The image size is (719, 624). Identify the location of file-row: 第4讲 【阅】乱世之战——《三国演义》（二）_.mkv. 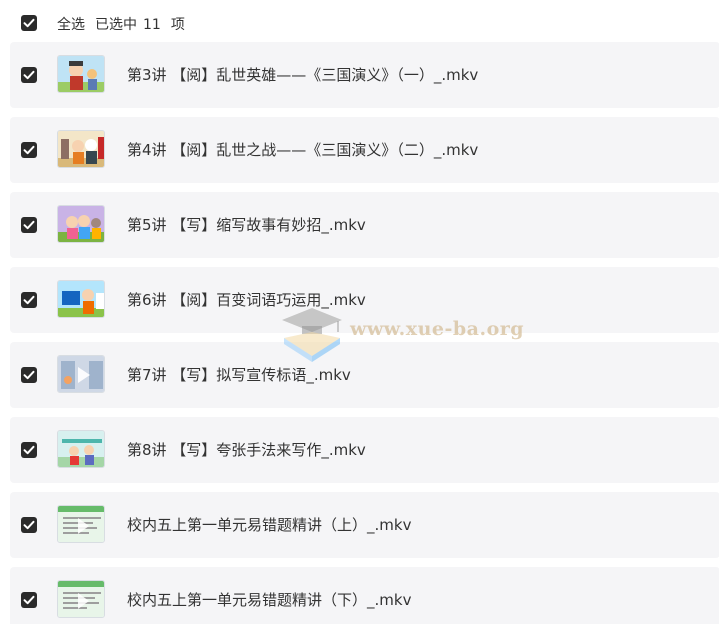
(364, 150).